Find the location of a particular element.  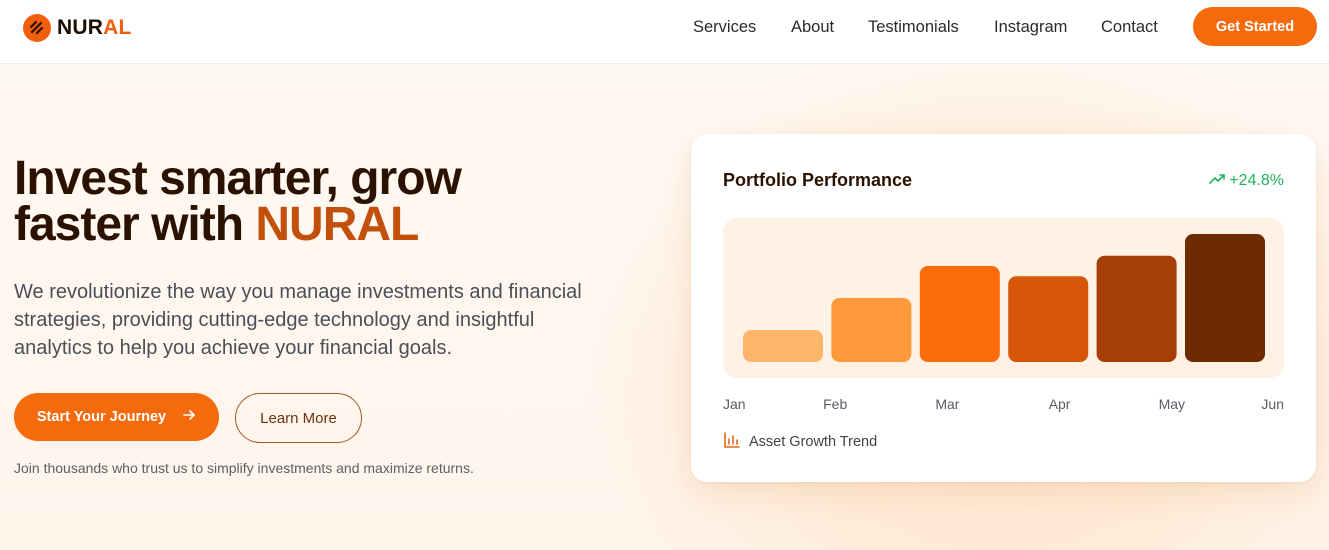

bar-mar is located at coordinates (959, 314).